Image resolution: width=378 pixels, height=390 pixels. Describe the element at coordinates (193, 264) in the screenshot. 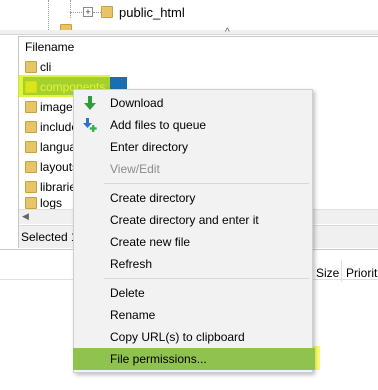

I see `menu-item-refresh: Refresh` at that location.